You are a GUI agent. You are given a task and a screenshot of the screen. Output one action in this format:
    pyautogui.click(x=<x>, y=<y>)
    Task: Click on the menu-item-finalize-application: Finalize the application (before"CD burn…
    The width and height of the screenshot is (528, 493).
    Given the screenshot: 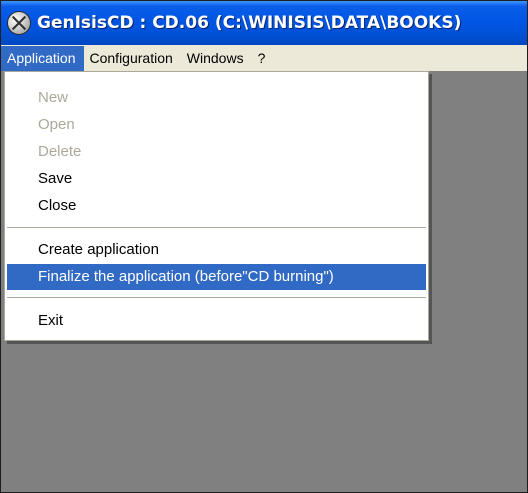 What is the action you would take?
    pyautogui.click(x=216, y=277)
    